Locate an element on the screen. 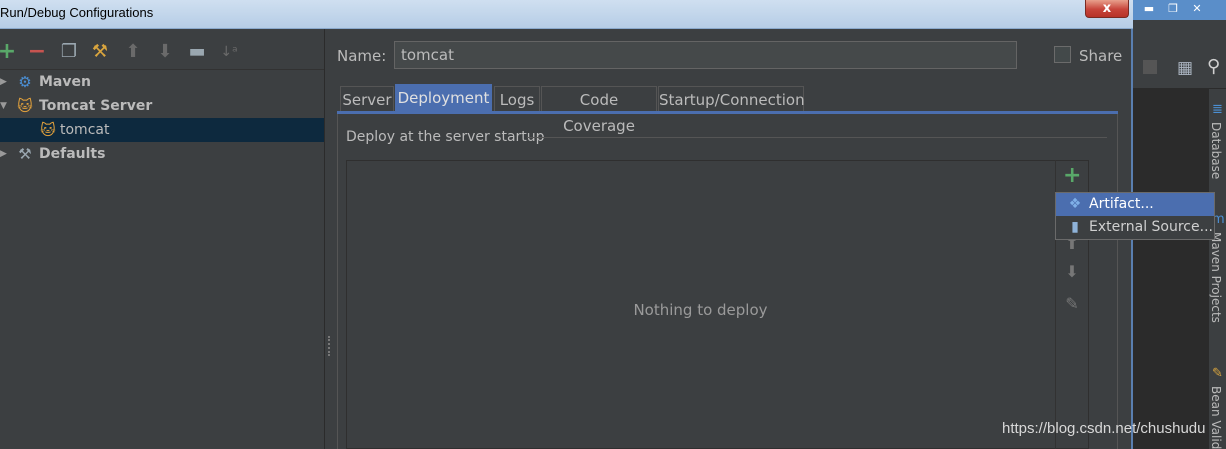  splitter-handle is located at coordinates (330, 346).